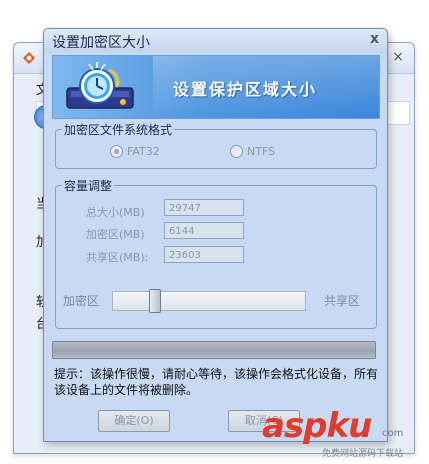 Image resolution: width=429 pixels, height=464 pixels. Describe the element at coordinates (101, 43) in the screenshot. I see `dialog-title: 设置加密区大小` at that location.